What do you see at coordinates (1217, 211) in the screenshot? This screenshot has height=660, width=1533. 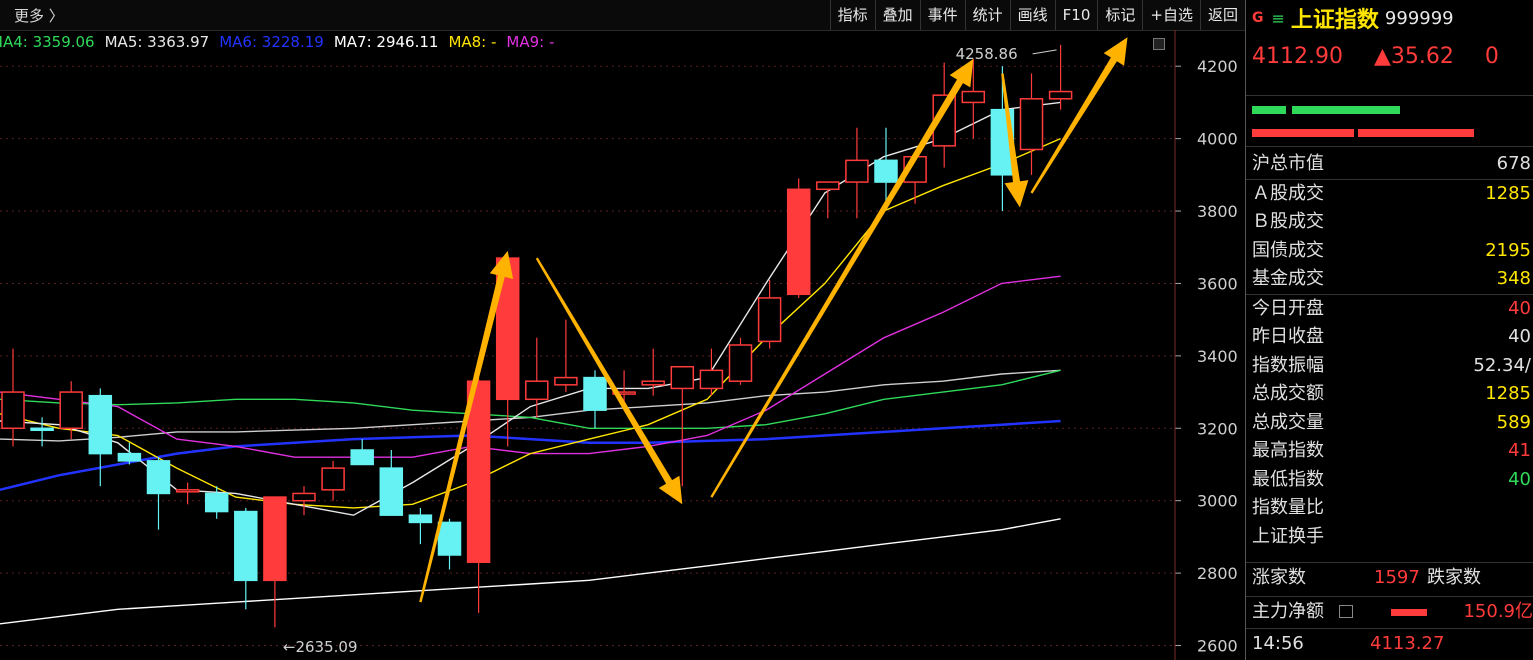 I see `y-tick-label: 3800` at bounding box center [1217, 211].